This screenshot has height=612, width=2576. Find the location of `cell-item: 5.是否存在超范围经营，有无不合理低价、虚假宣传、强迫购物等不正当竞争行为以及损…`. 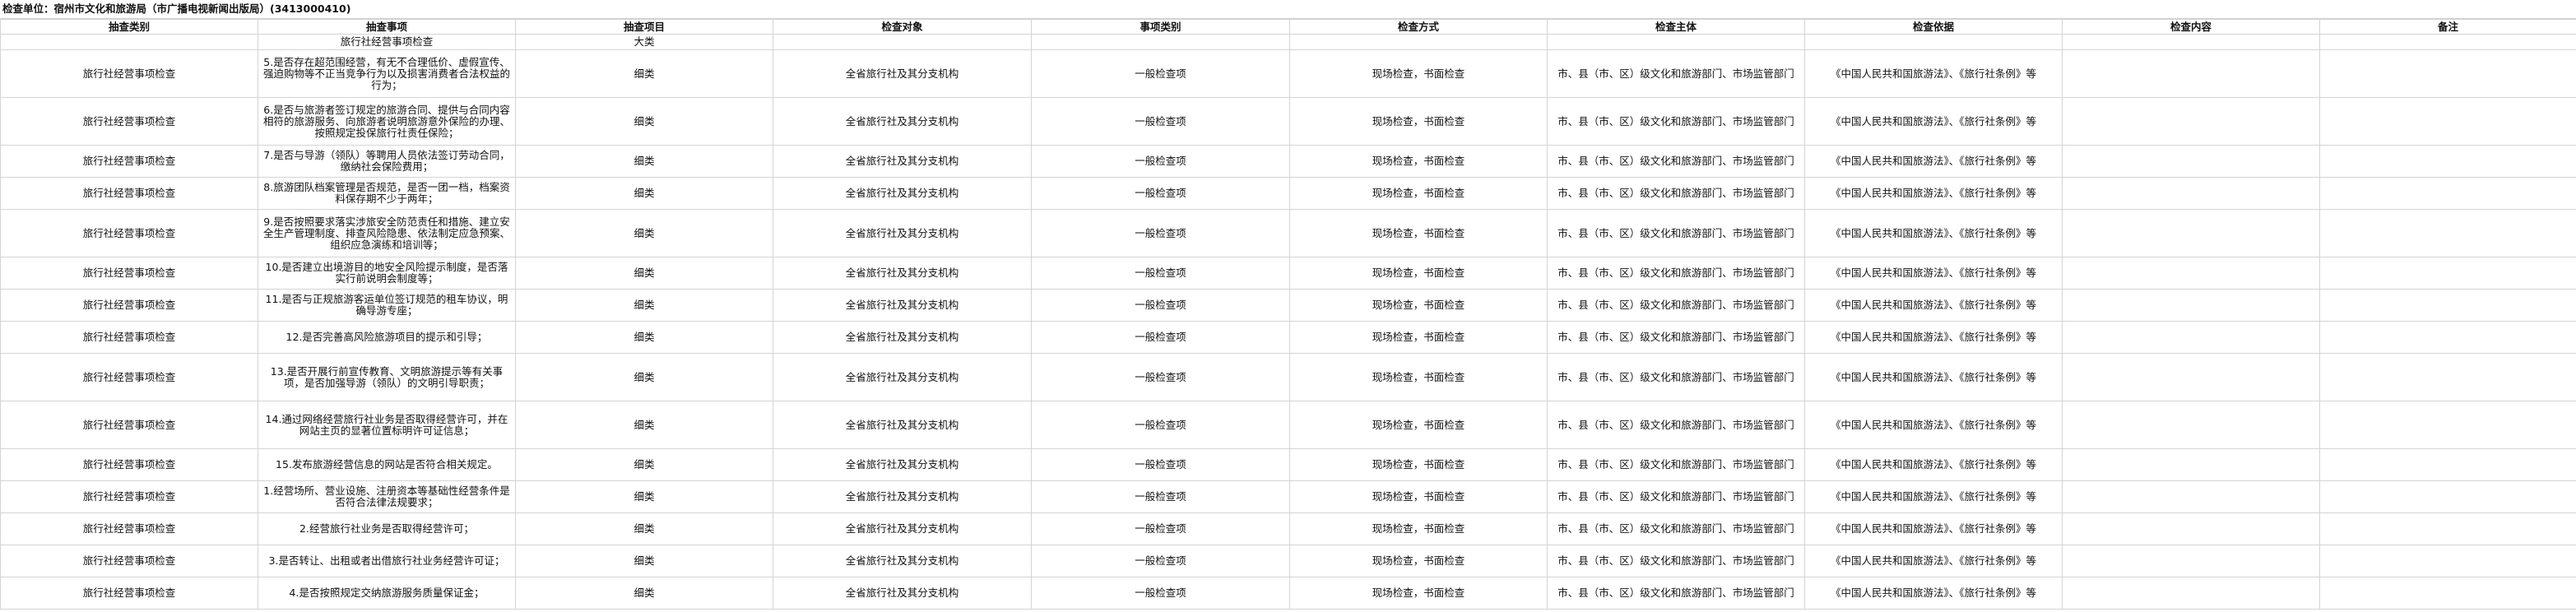

cell-item: 5.是否存在超范围经营，有无不合理低价、虚假宣传、强迫购物等不正当竞争行为以及损… is located at coordinates (387, 73).